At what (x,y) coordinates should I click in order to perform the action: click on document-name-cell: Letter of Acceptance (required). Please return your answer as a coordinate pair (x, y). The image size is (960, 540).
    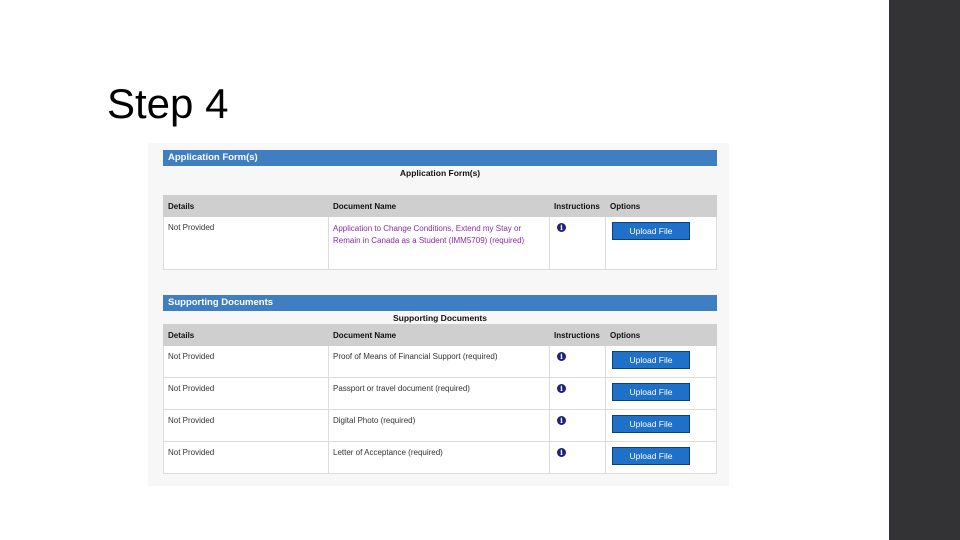
    Looking at the image, I should click on (439, 457).